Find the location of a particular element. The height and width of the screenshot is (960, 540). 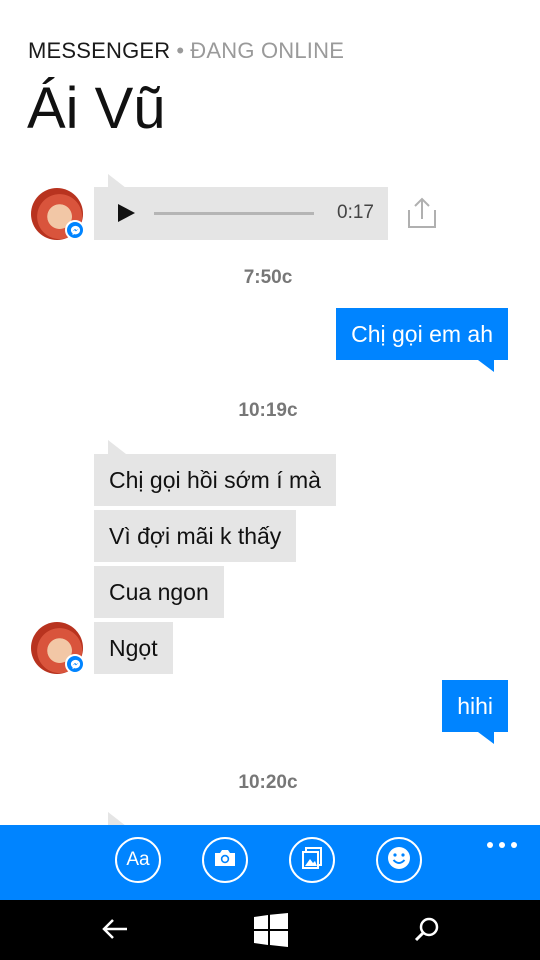

system-nav-bar is located at coordinates (270, 930).